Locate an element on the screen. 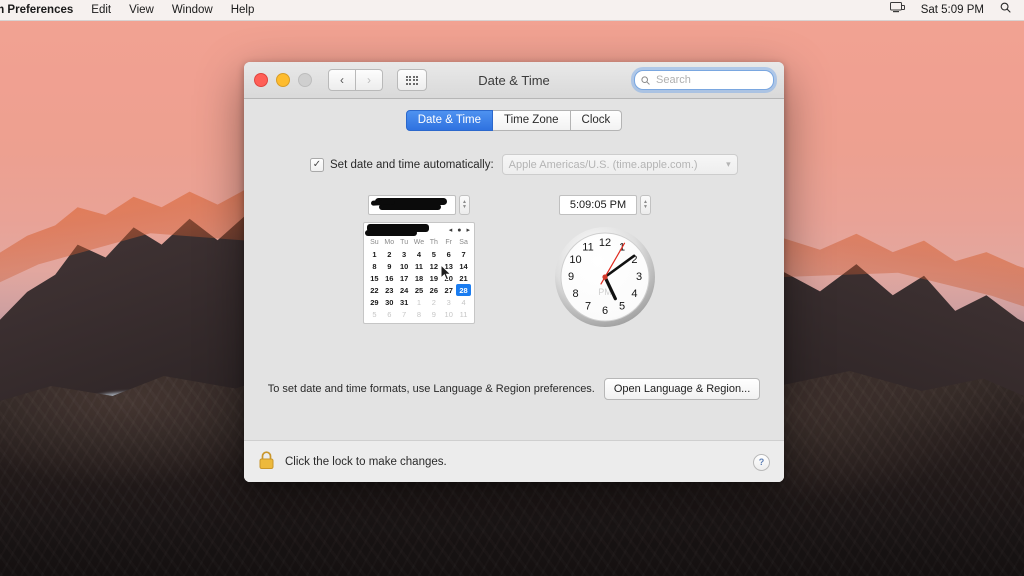  set-automatically-checkbox: ✓ is located at coordinates (317, 164).